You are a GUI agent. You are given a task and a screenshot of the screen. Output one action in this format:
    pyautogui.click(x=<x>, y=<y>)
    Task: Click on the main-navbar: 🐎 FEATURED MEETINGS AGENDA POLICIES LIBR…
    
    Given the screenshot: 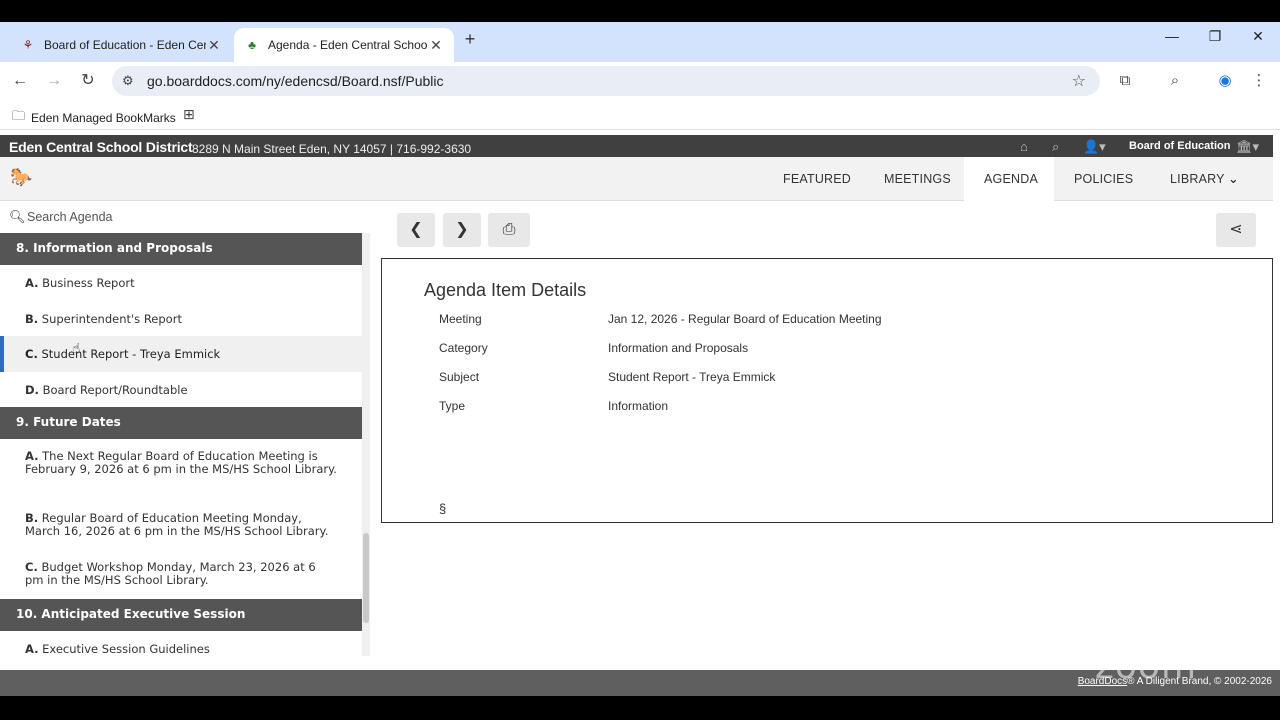 What is the action you would take?
    pyautogui.click(x=636, y=179)
    